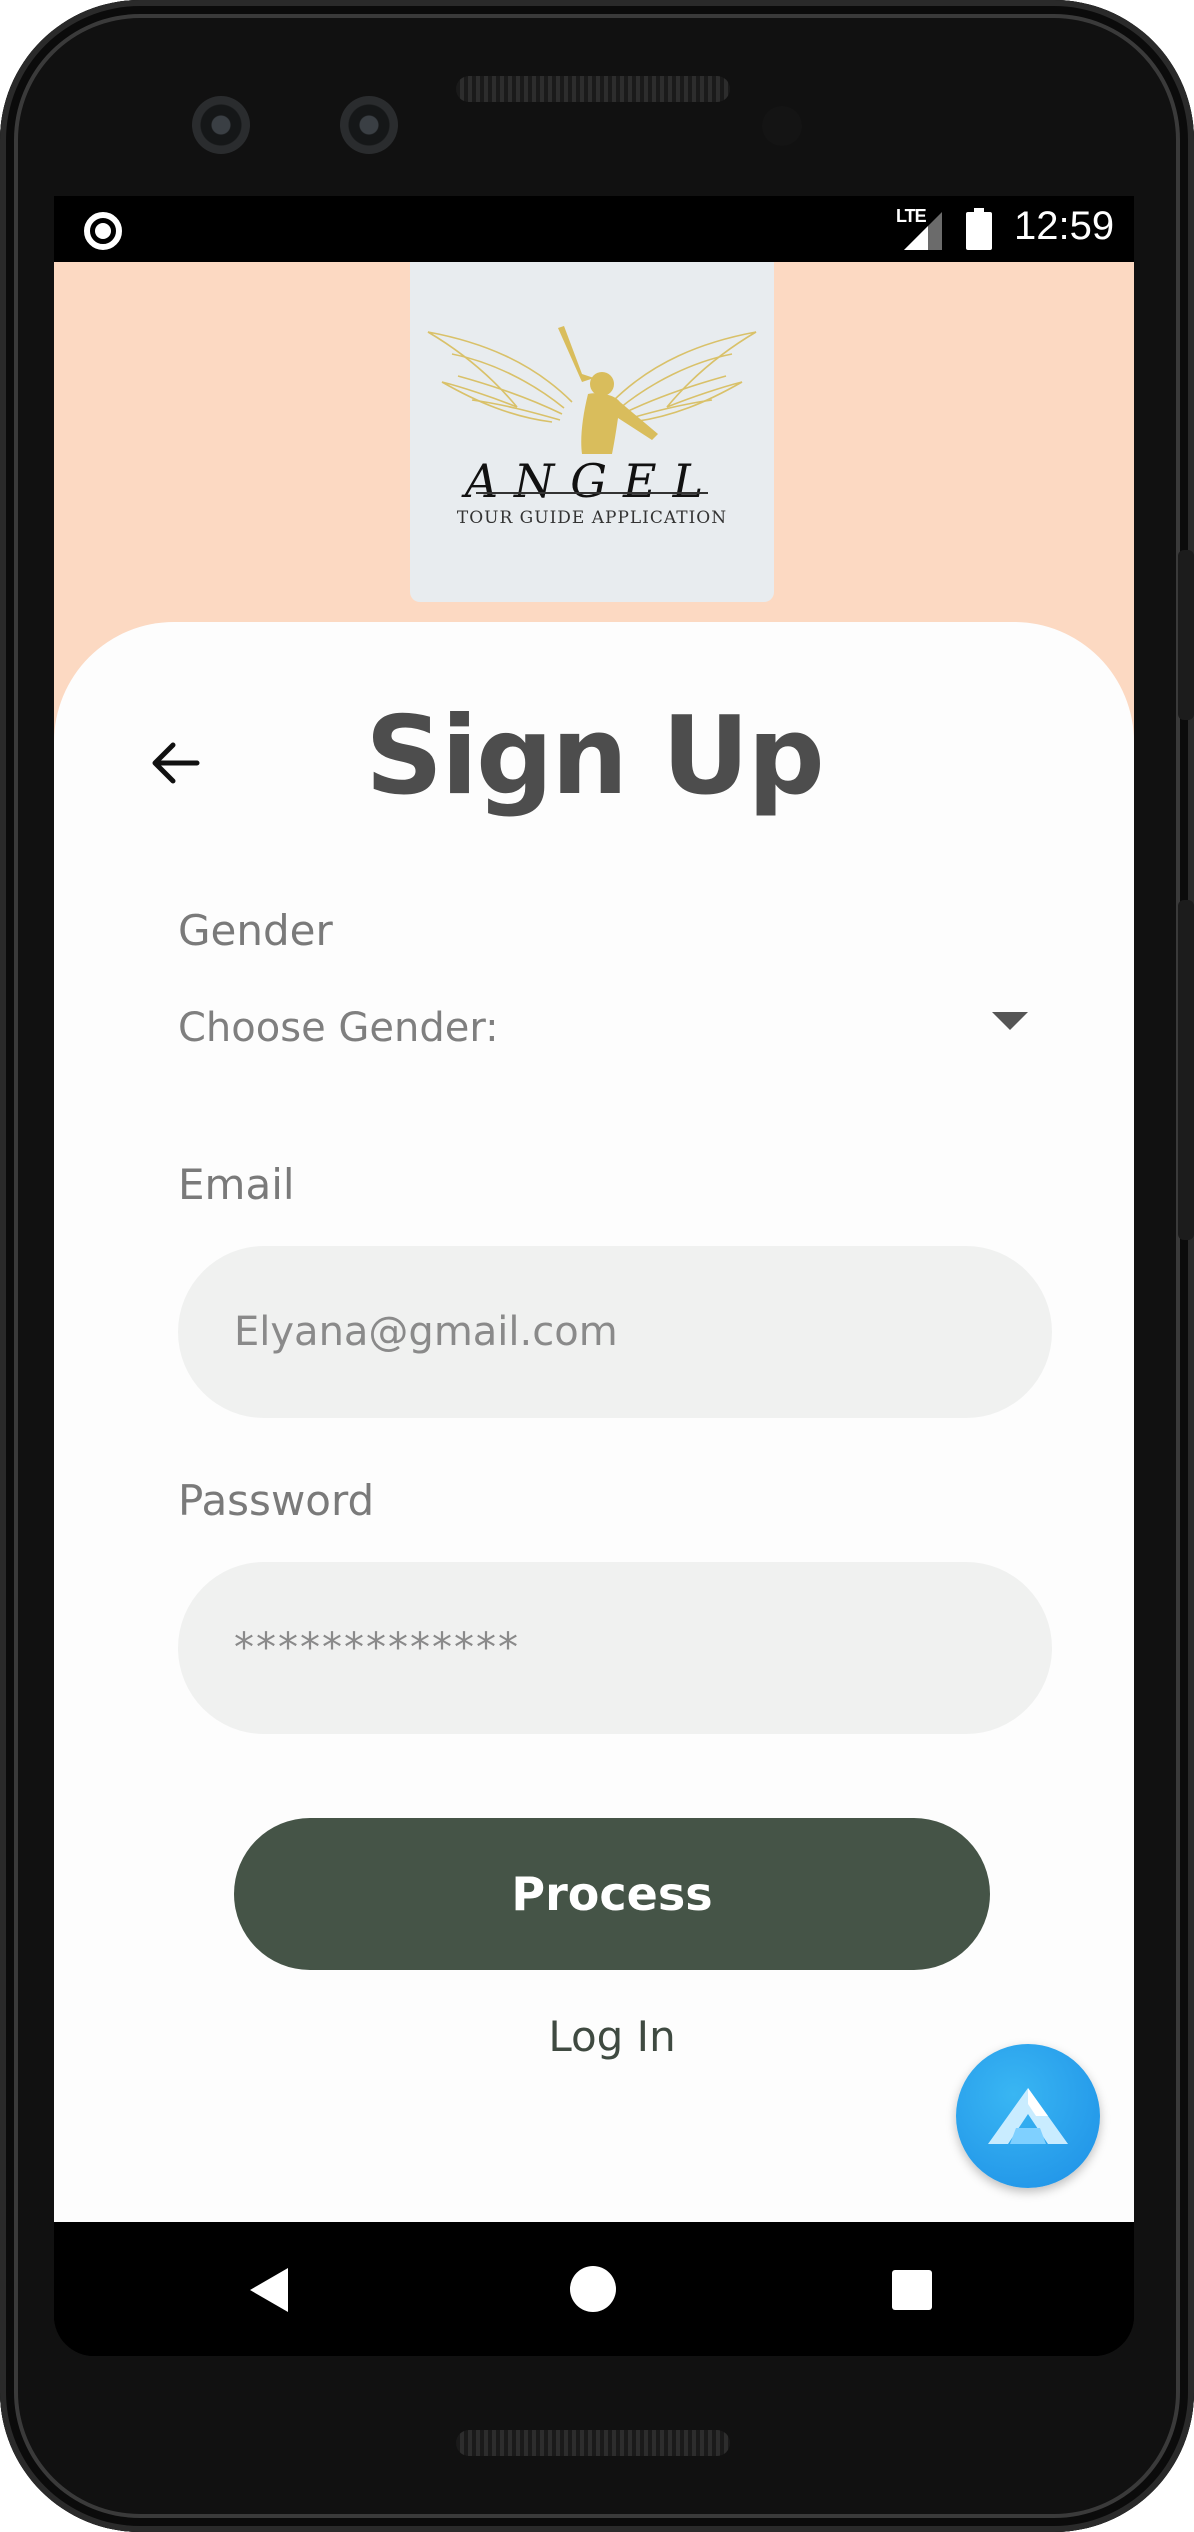 This screenshot has width=1194, height=2532. I want to click on system-nav-bar, so click(594, 2289).